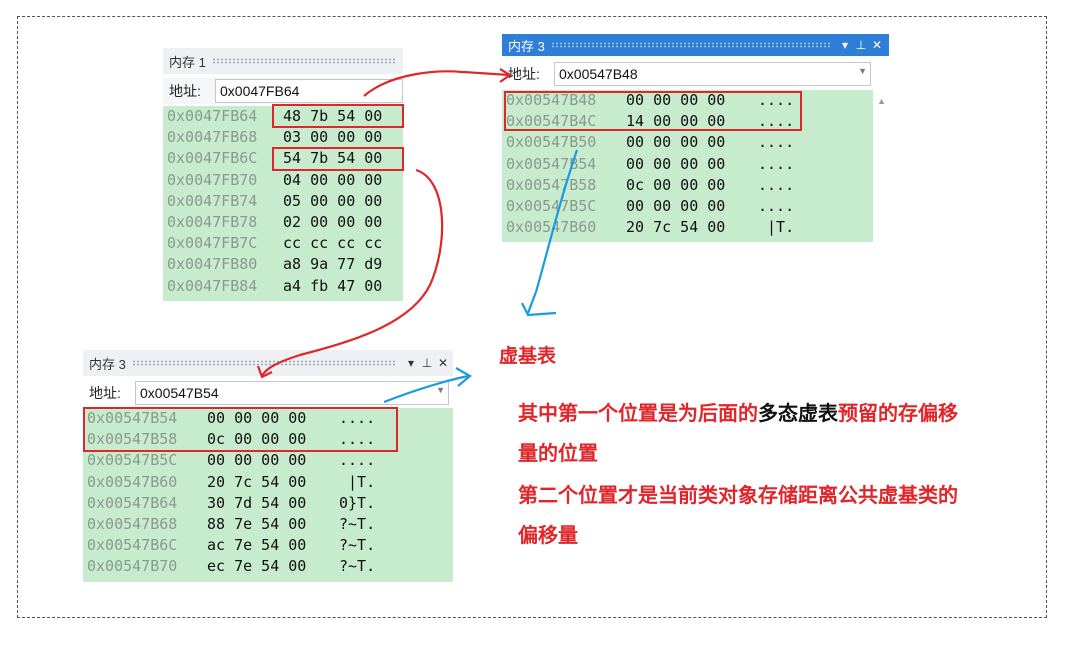 This screenshot has height=649, width=1069. What do you see at coordinates (528, 356) in the screenshot?
I see `vbase-label: 虚基表` at bounding box center [528, 356].